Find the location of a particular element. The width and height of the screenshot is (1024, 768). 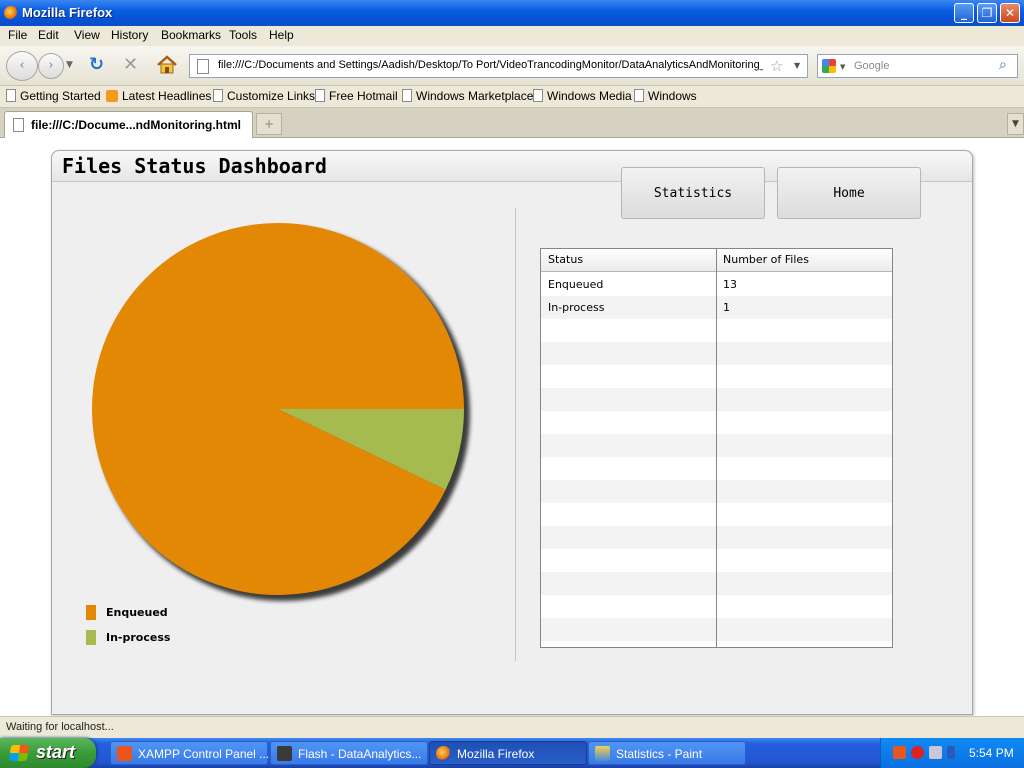

system-tray: 5:54 PM is located at coordinates (952, 753).